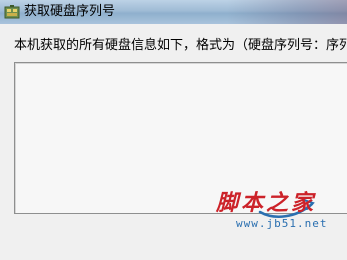 Image resolution: width=347 pixels, height=260 pixels. I want to click on title-bar-sheen, so click(287, 12).